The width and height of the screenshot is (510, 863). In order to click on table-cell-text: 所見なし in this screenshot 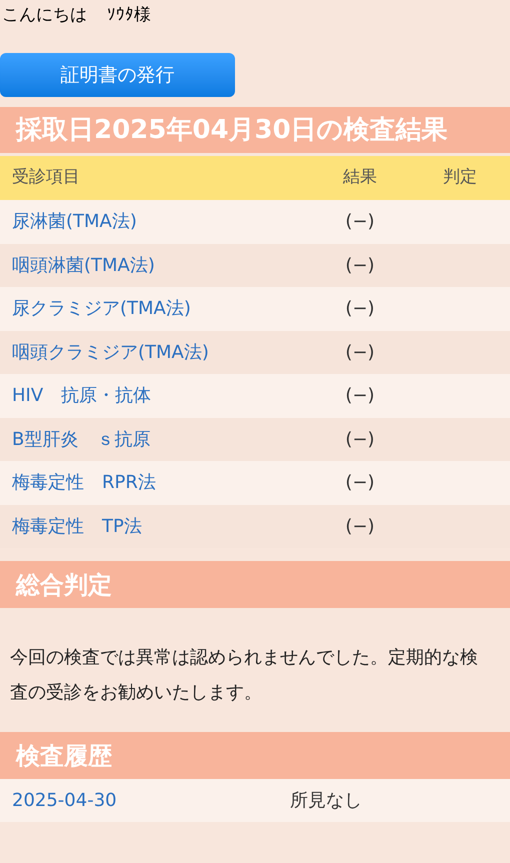, I will do `click(326, 801)`.